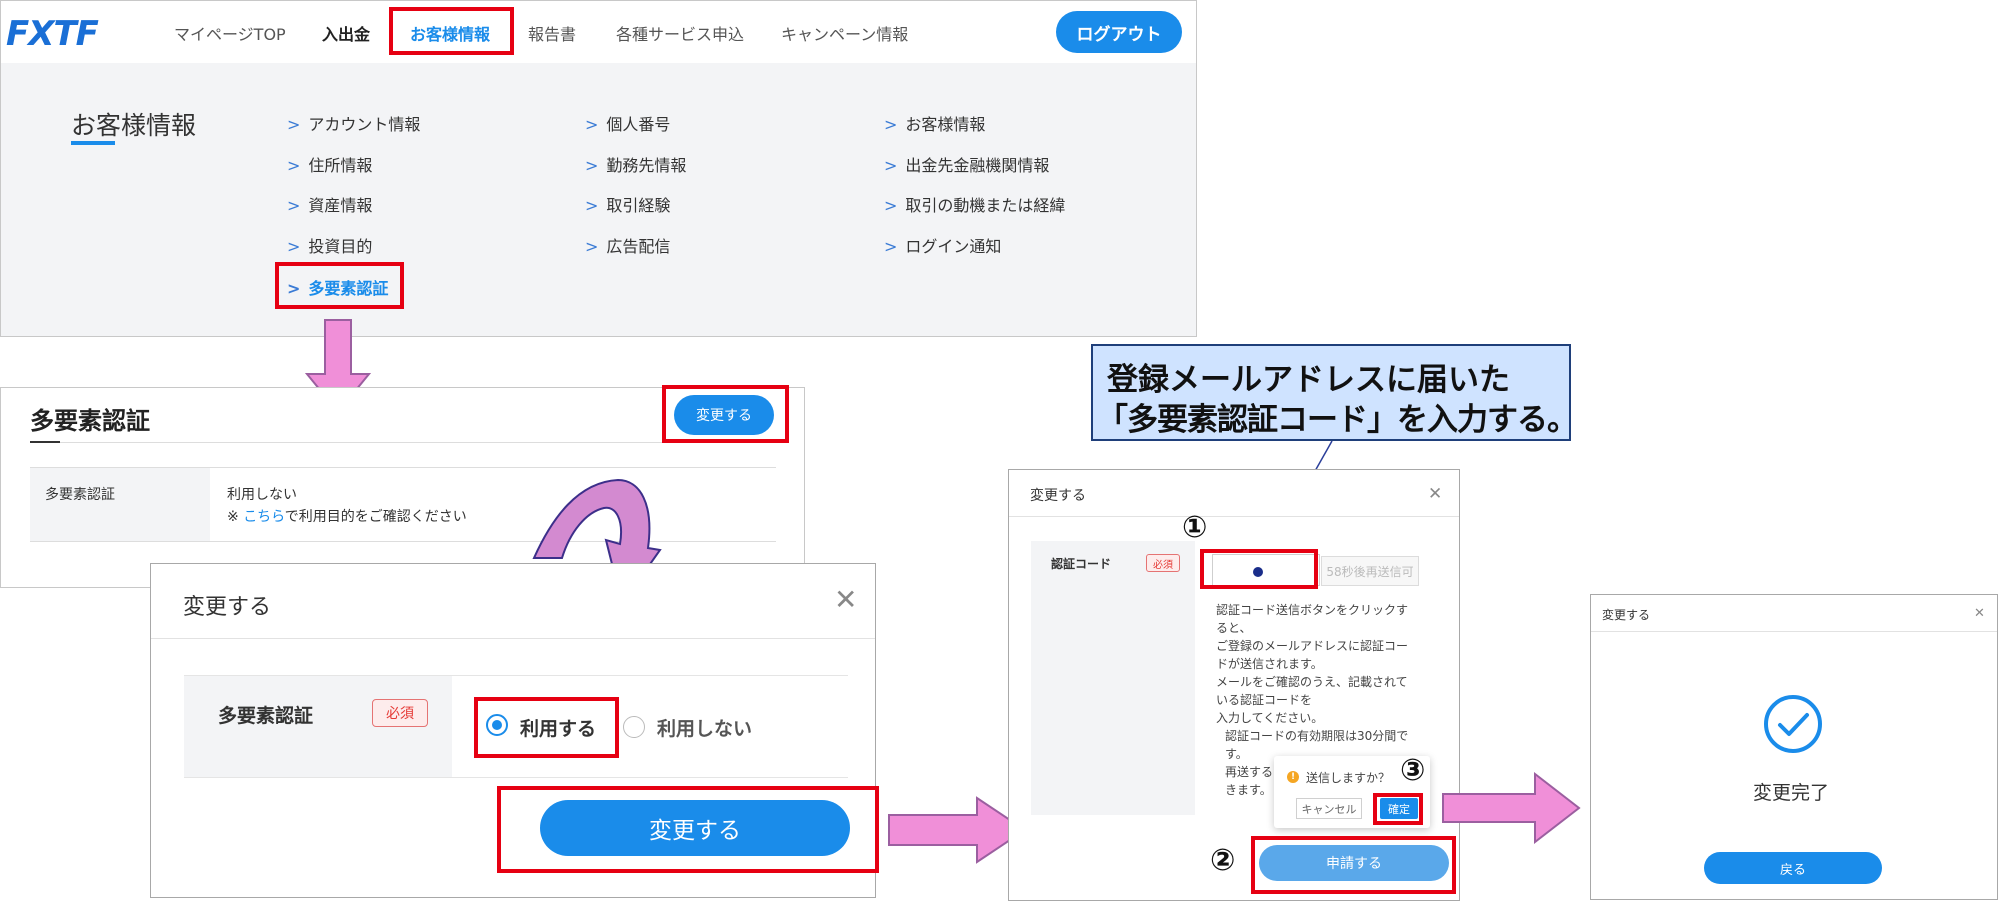 The width and height of the screenshot is (2000, 902). Describe the element at coordinates (227, 607) in the screenshot. I see `change-dialog-title: 変更する` at that location.